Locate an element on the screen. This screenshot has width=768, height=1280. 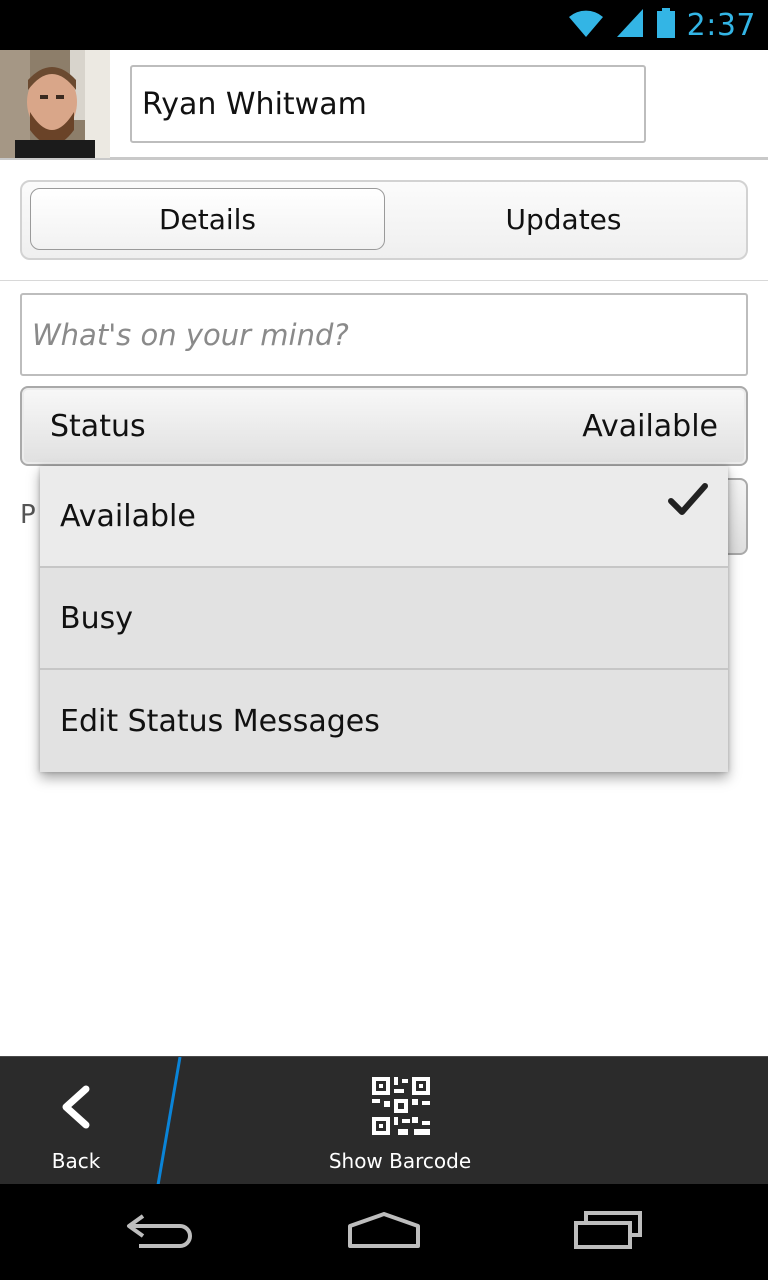
chevron-left-icon is located at coordinates (76, 1109).